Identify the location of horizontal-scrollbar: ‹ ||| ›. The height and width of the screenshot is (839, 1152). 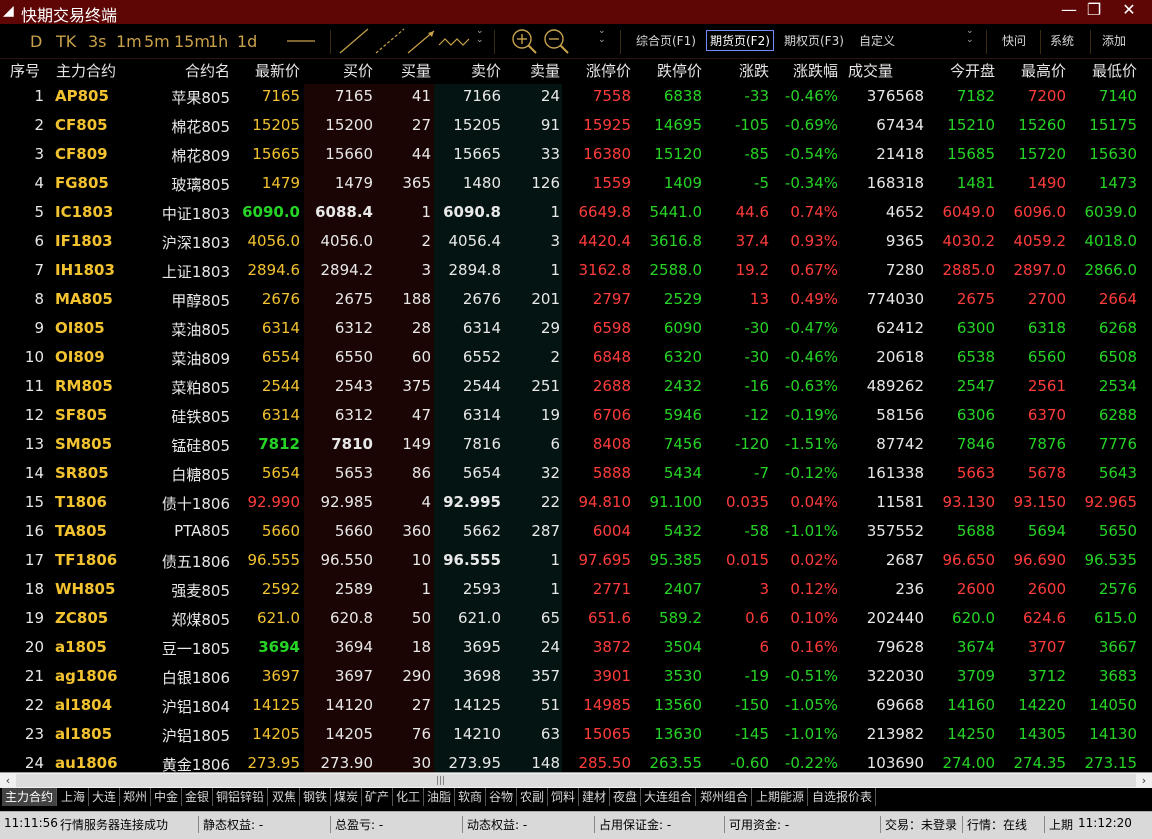
(576, 780).